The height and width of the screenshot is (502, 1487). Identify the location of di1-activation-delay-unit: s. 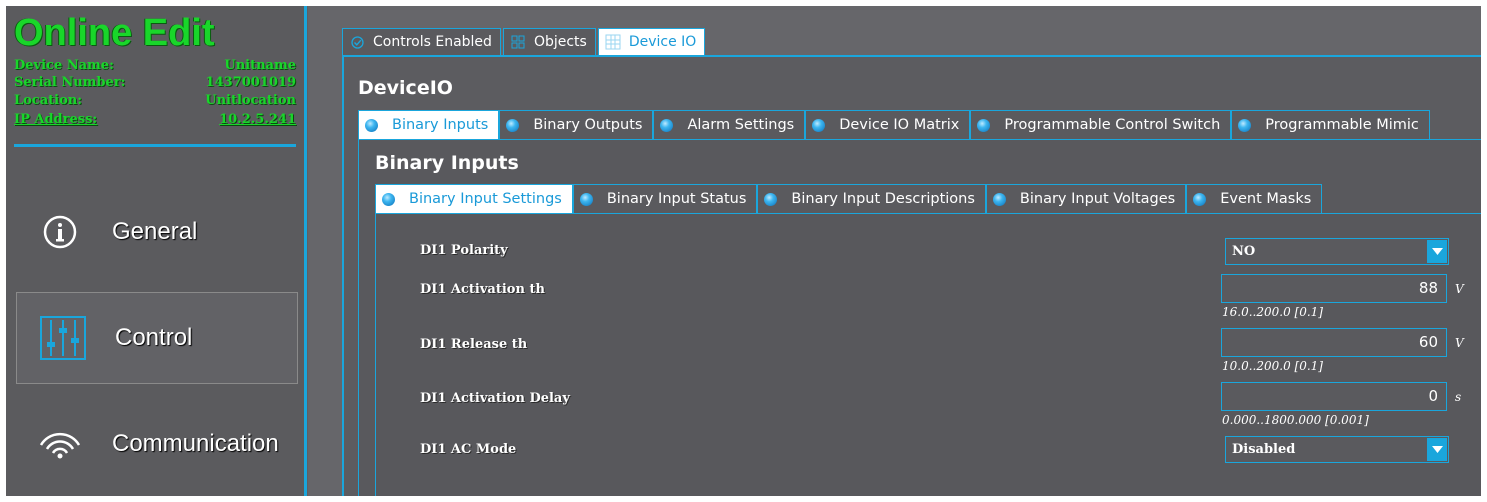
(1458, 397).